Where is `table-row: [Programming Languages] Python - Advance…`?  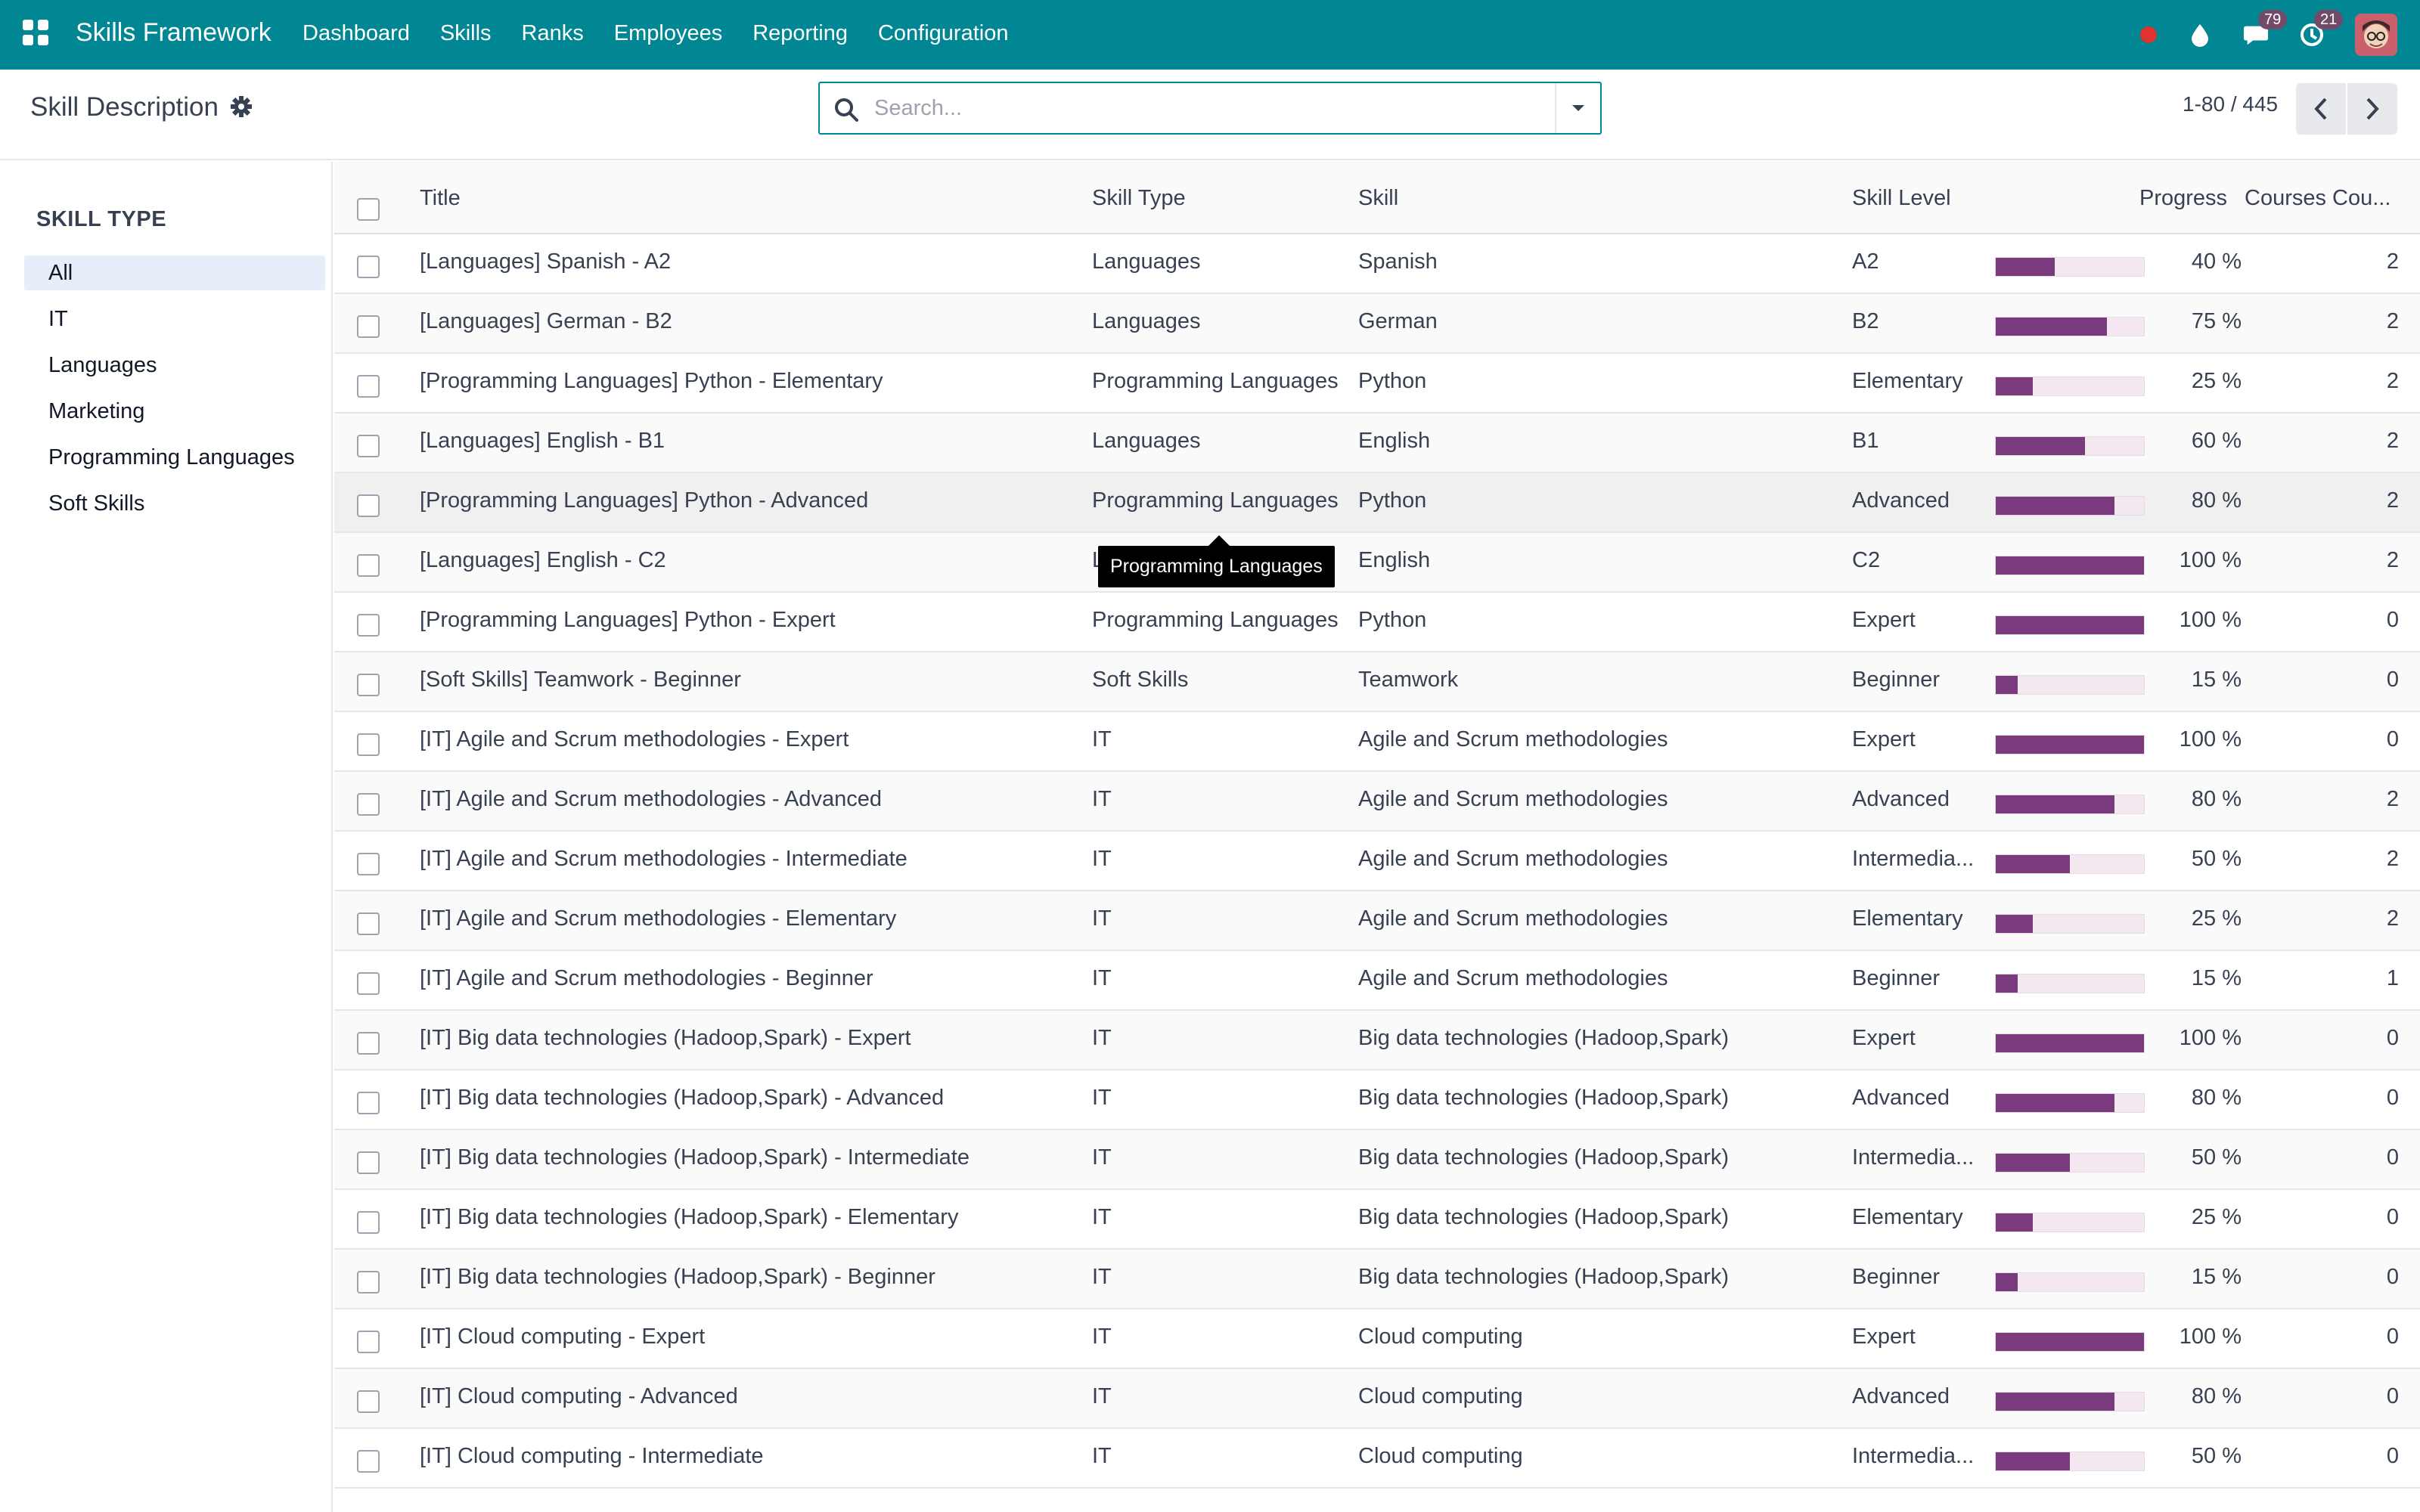 table-row: [Programming Languages] Python - Advance… is located at coordinates (1377, 503).